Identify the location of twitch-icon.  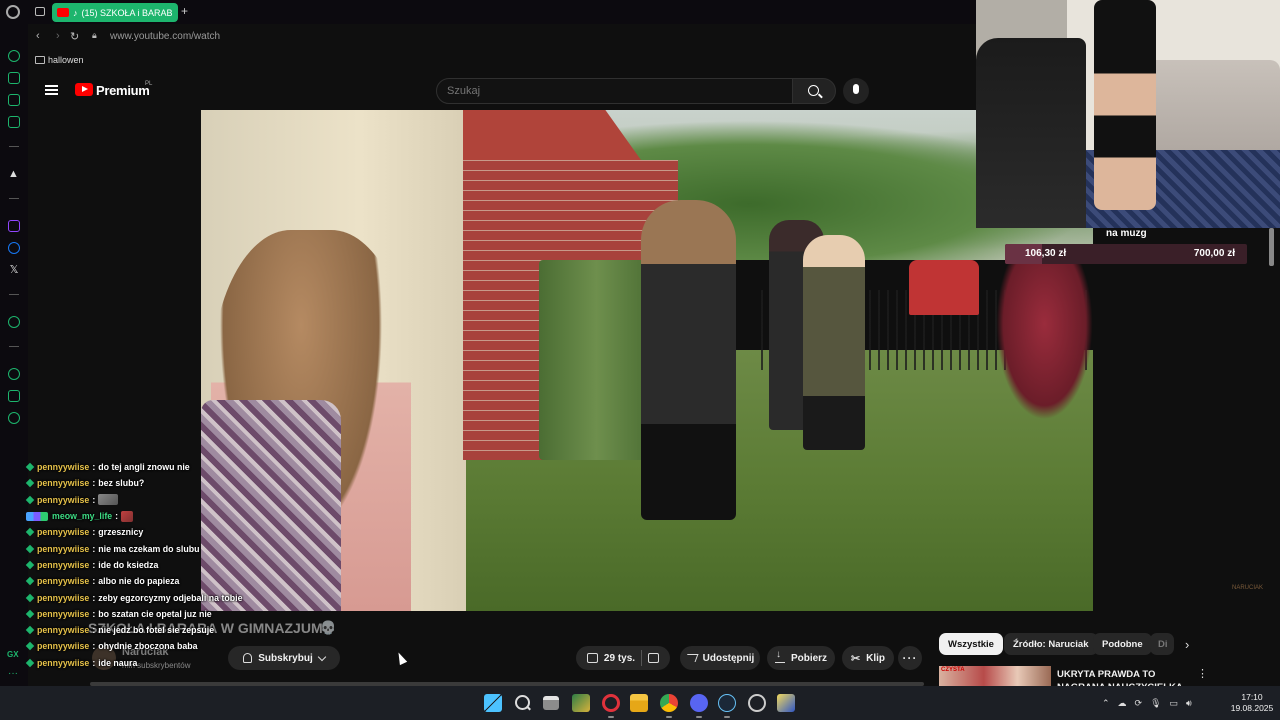
(14, 226).